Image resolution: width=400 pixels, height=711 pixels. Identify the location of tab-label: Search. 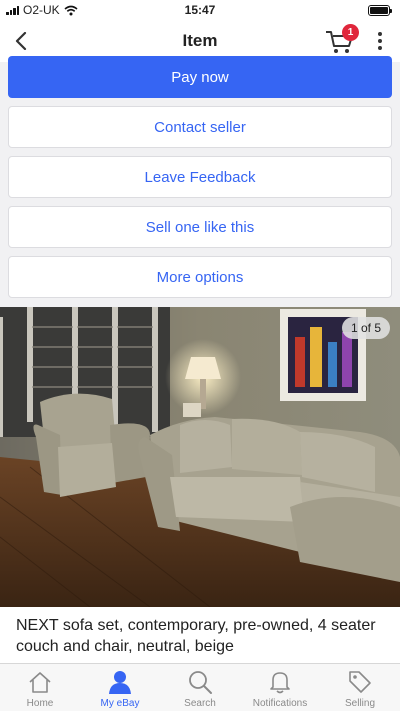
(200, 703).